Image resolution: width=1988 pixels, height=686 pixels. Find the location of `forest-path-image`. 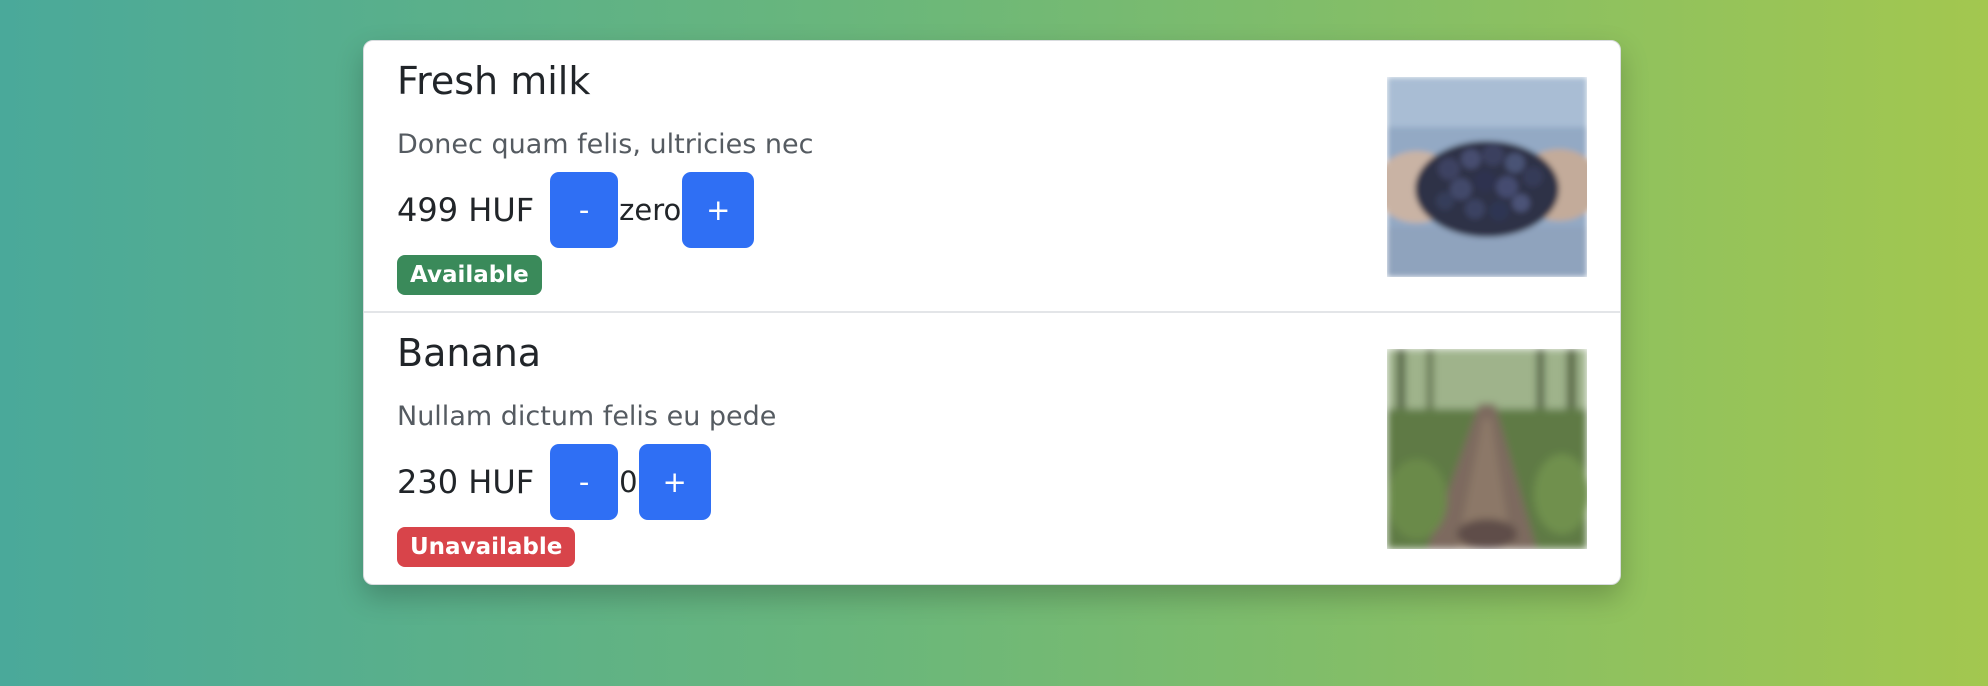

forest-path-image is located at coordinates (1487, 449).